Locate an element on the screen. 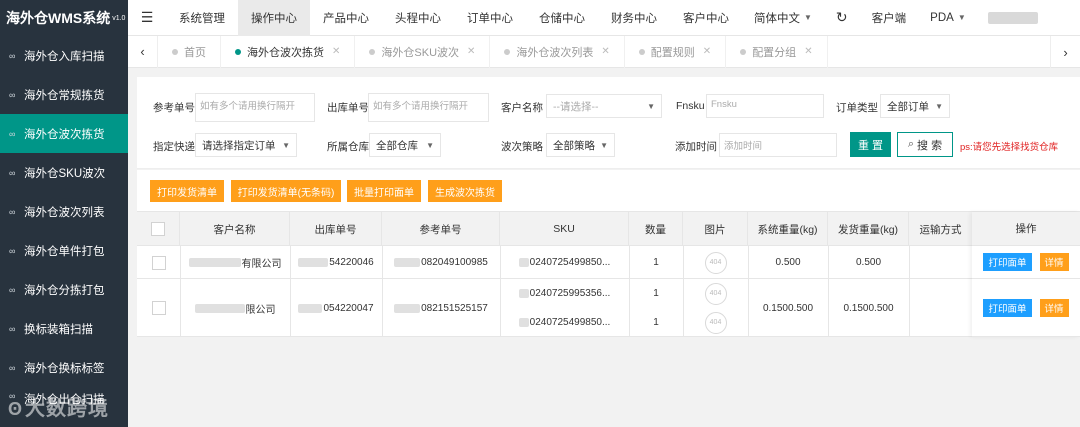 This screenshot has height=427, width=1080. order-type-select: 全部订单 ▼ is located at coordinates (915, 106).